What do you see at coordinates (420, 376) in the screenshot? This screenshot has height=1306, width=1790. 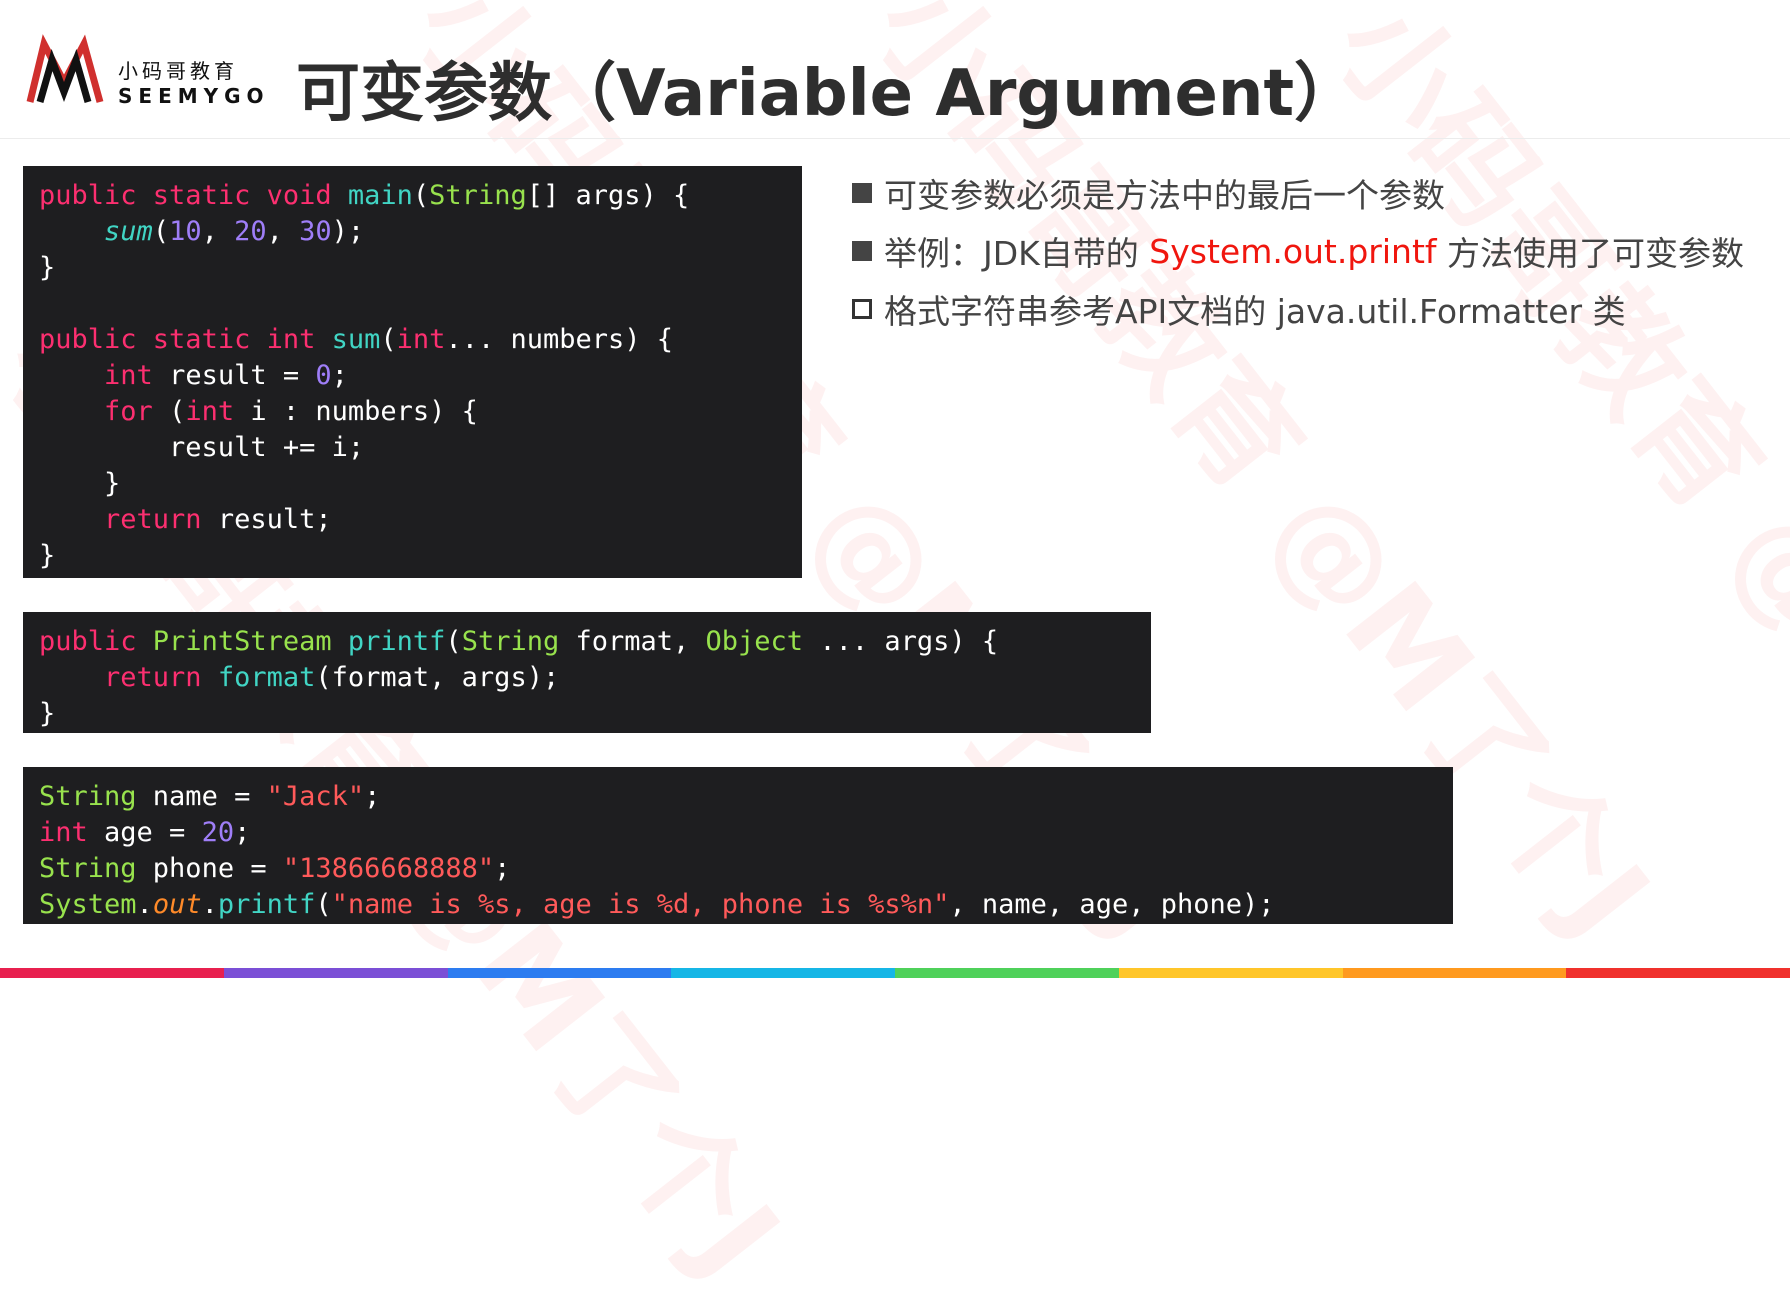 I see `code-line: int result = 0;` at bounding box center [420, 376].